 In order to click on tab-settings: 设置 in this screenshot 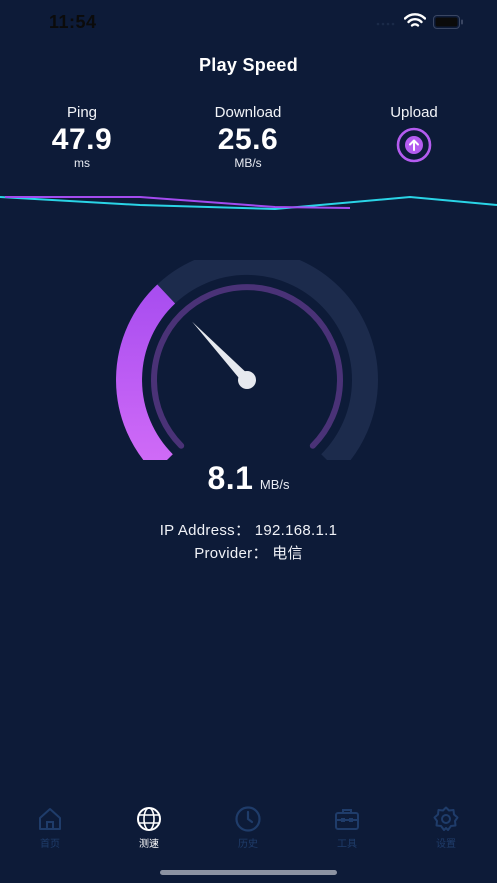, I will do `click(446, 827)`.